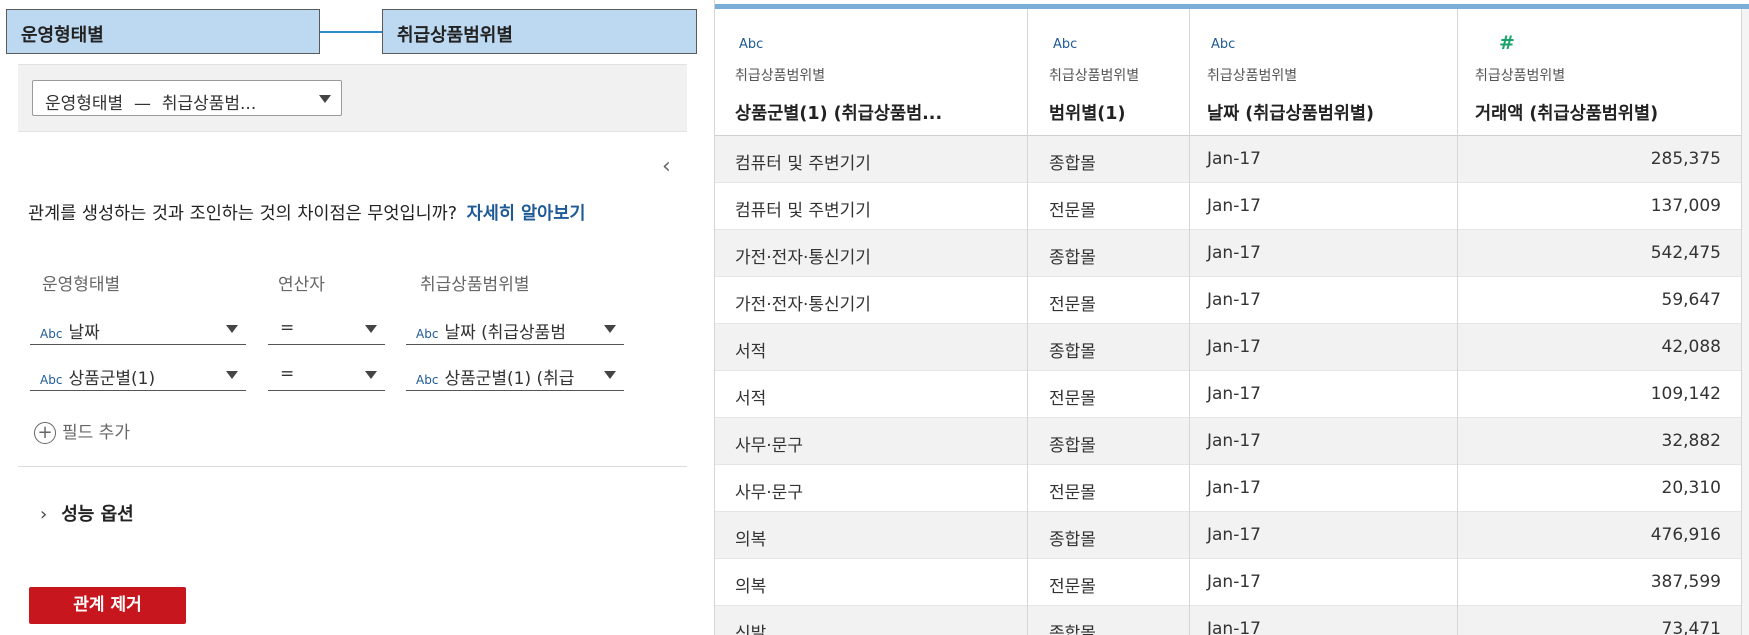 The image size is (1749, 635). Describe the element at coordinates (107, 605) in the screenshot. I see `remove-relationship-button: 관계 제거` at that location.